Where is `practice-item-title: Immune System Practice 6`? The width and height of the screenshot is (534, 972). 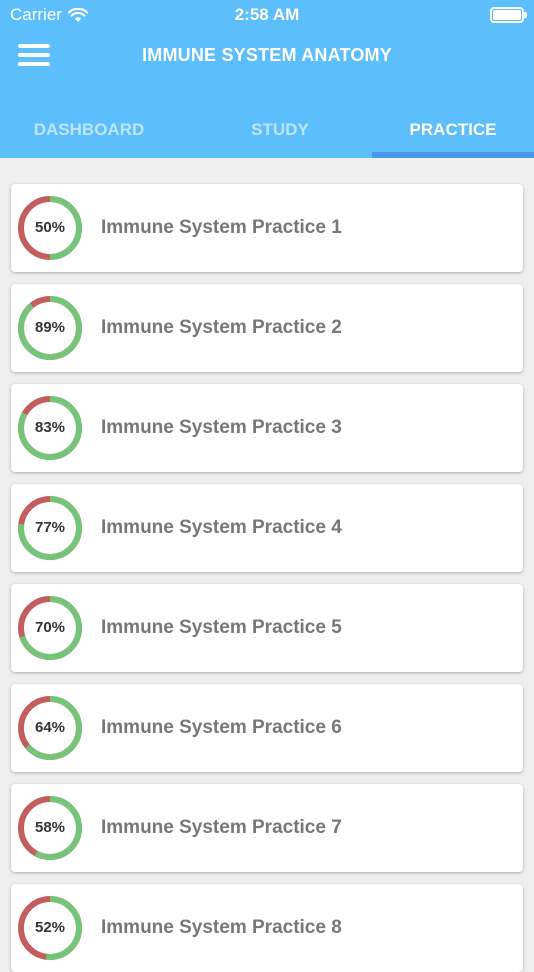
practice-item-title: Immune System Practice 6 is located at coordinates (221, 727).